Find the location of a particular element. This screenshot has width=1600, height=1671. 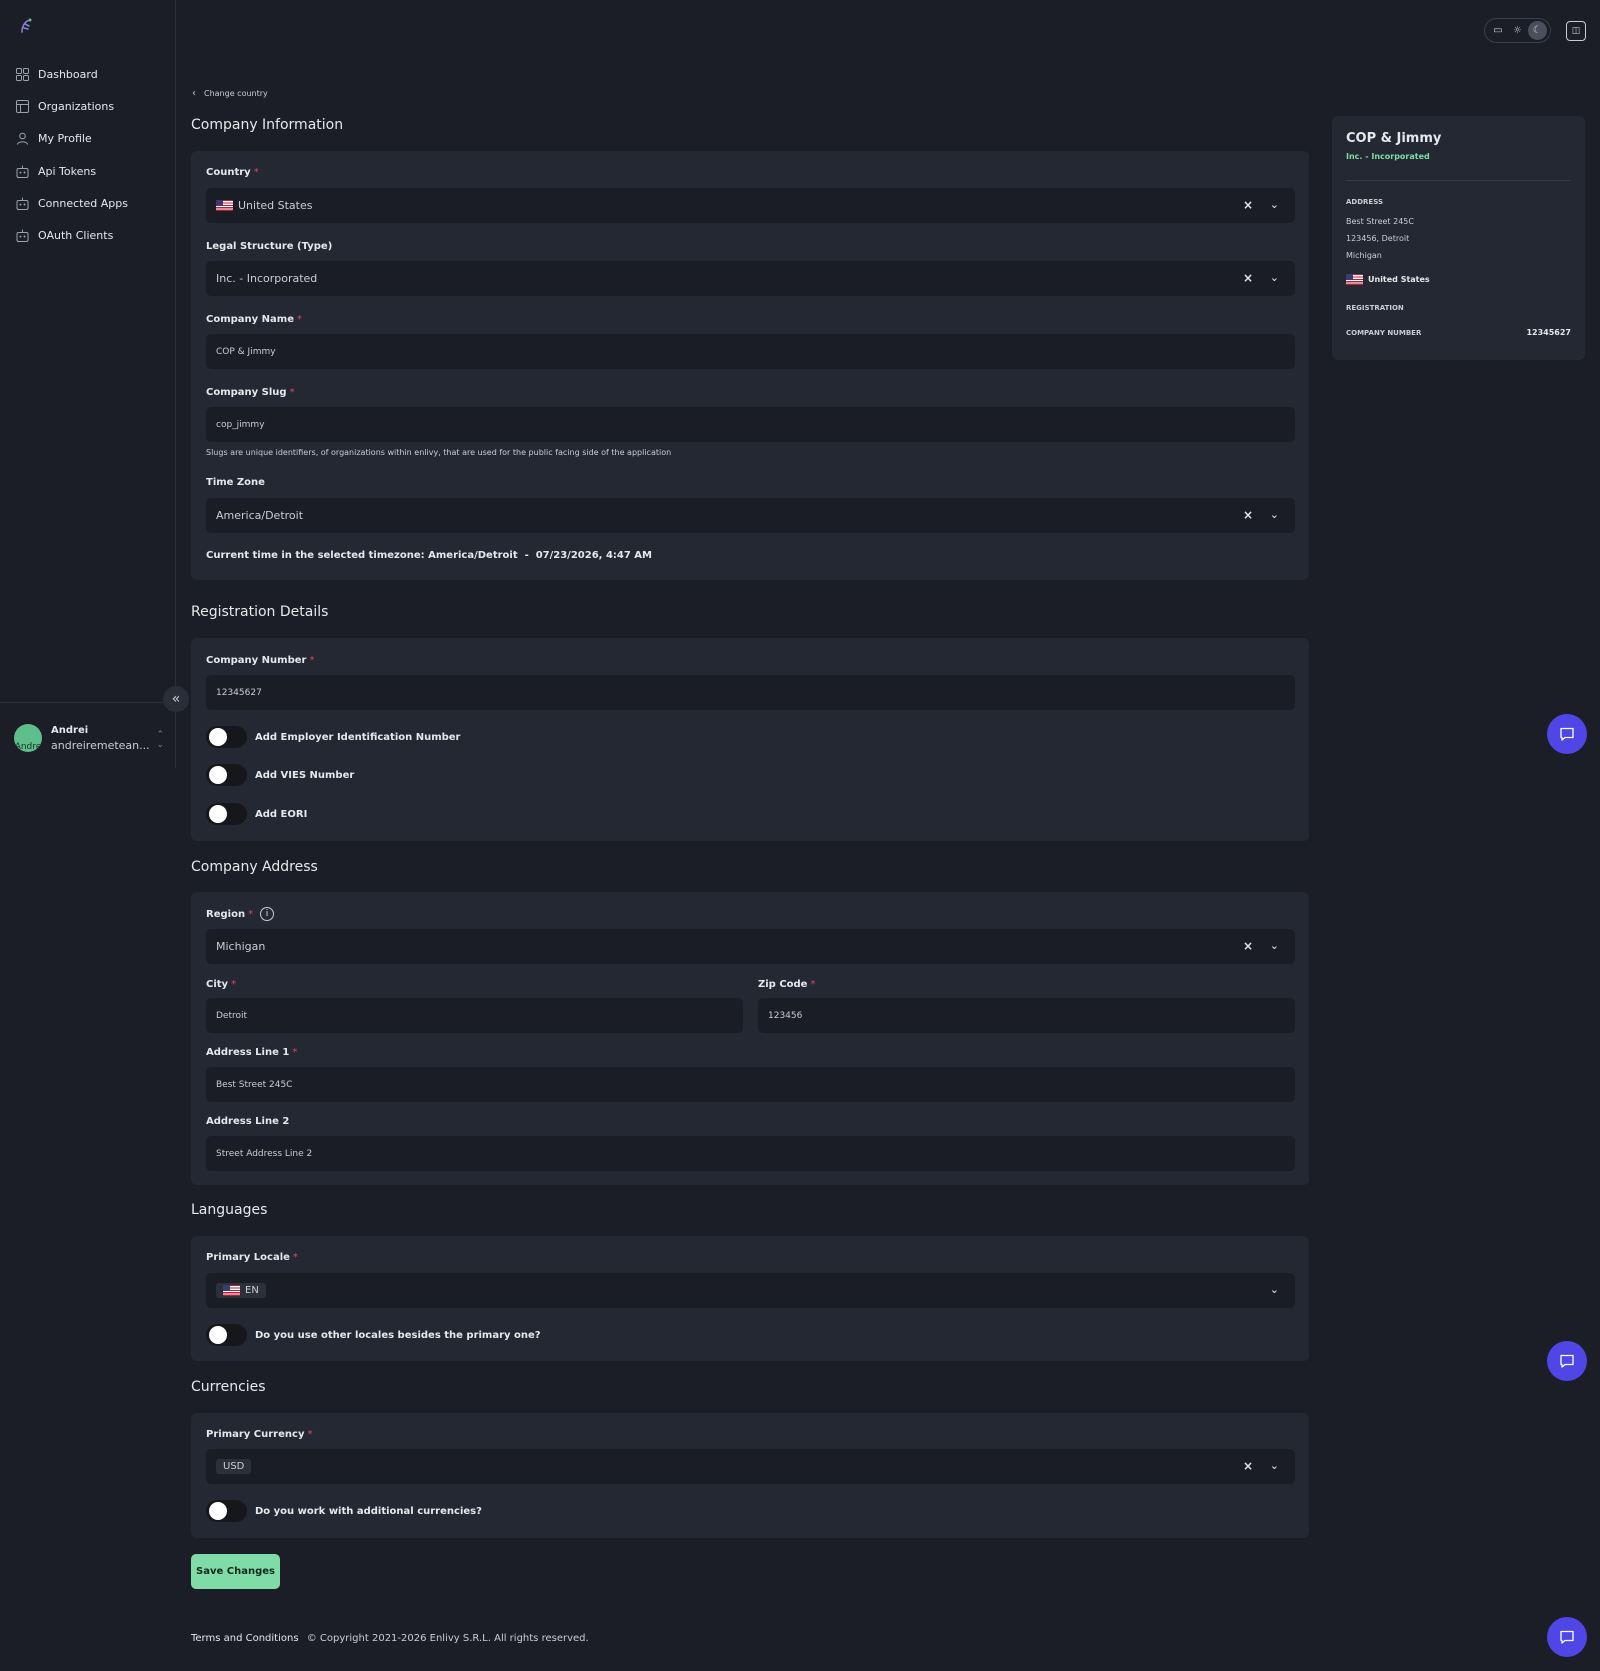

zip-code-value: 123456 is located at coordinates (785, 1015).